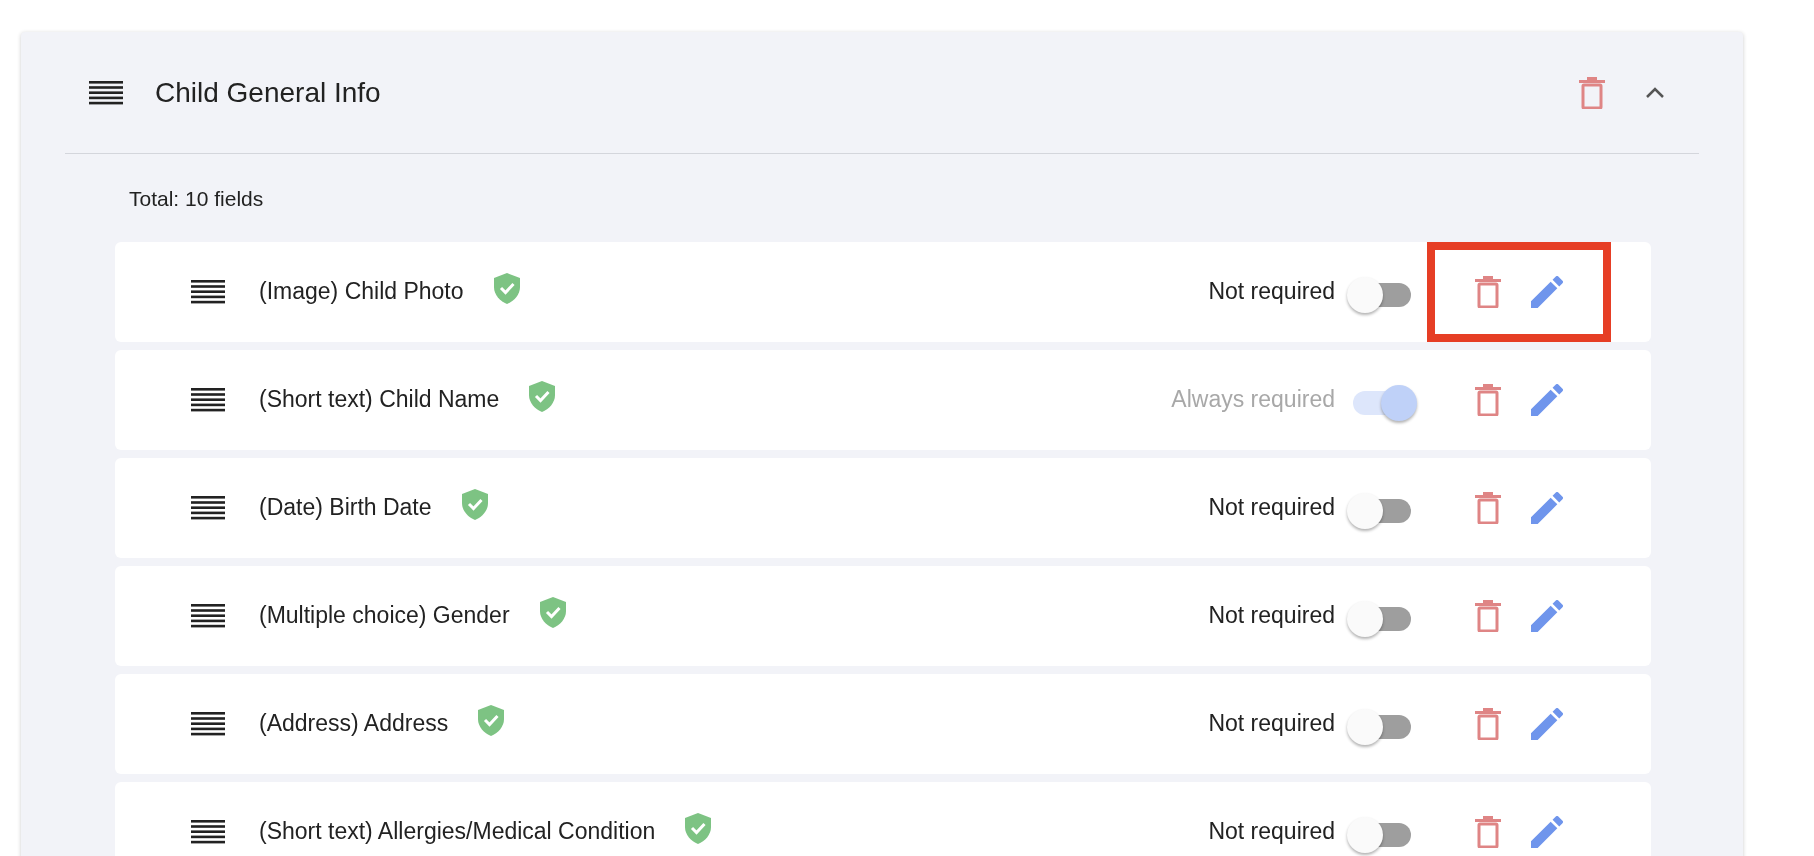 This screenshot has width=1814, height=856. Describe the element at coordinates (384, 616) in the screenshot. I see `field-label: (Multiple choice) Gender` at that location.